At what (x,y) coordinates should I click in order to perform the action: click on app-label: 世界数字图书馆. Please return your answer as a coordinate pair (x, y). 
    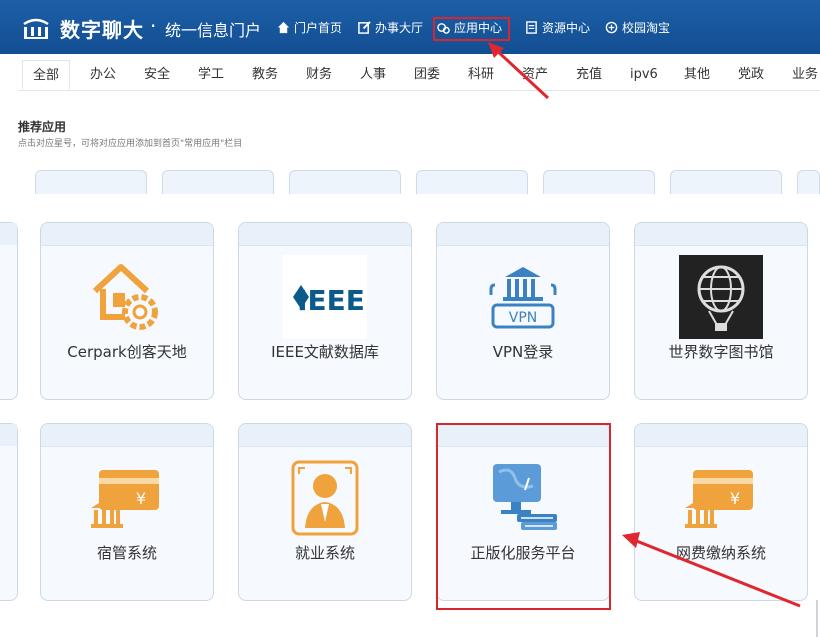
    Looking at the image, I should click on (721, 352).